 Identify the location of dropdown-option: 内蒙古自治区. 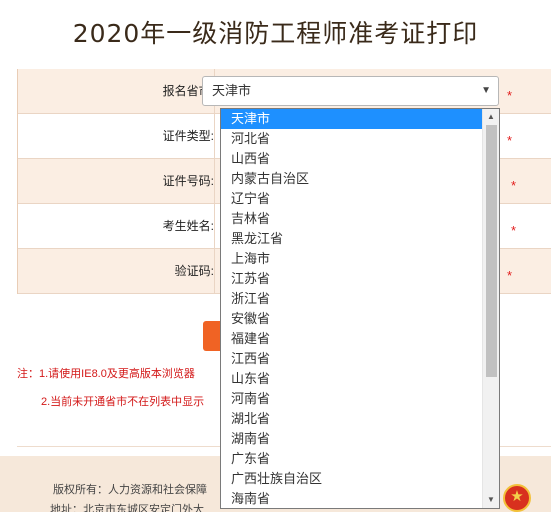
(352, 179).